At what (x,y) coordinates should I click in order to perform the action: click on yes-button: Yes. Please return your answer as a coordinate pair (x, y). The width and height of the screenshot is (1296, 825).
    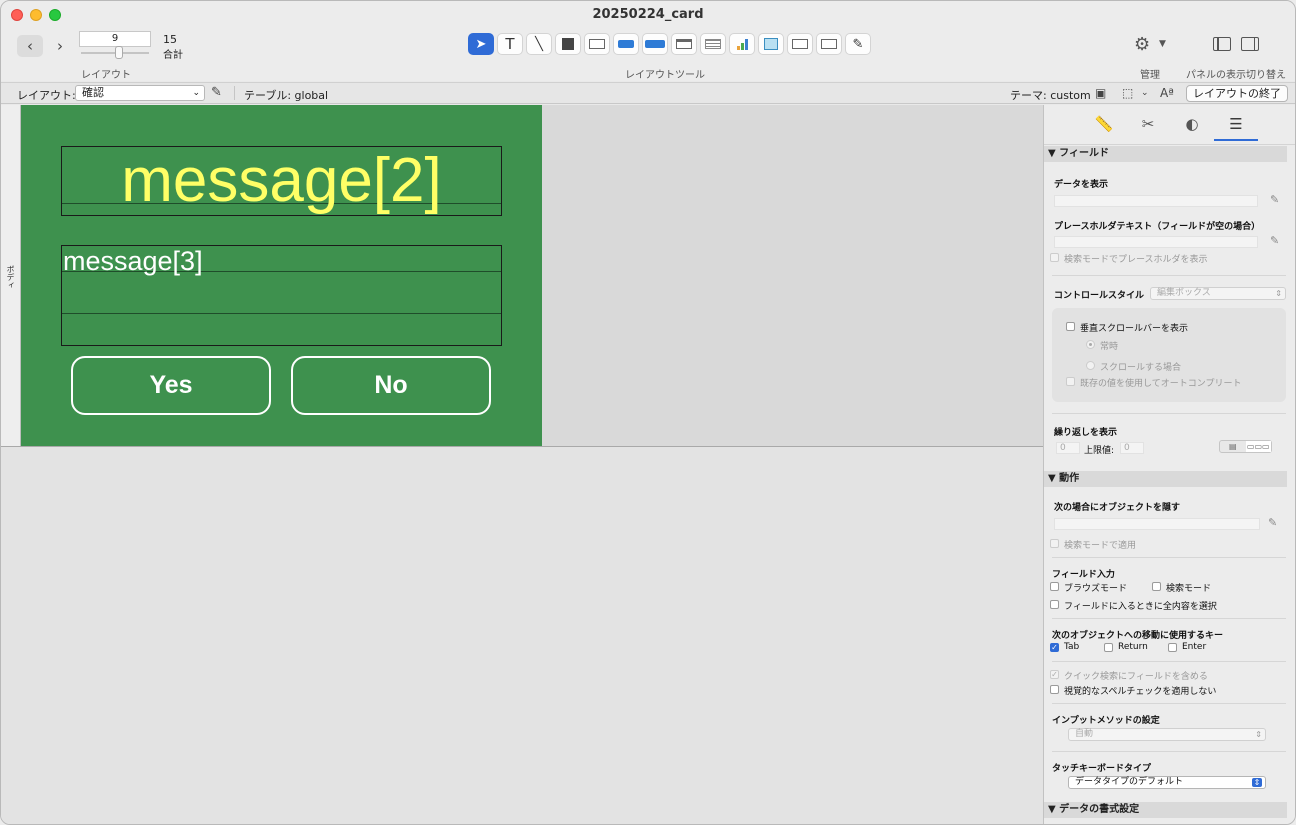
    Looking at the image, I should click on (171, 385).